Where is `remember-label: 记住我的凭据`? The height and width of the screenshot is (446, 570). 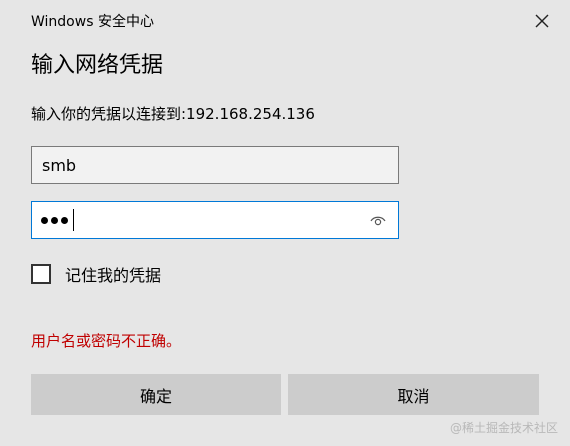
remember-label: 记住我的凭据 is located at coordinates (113, 275).